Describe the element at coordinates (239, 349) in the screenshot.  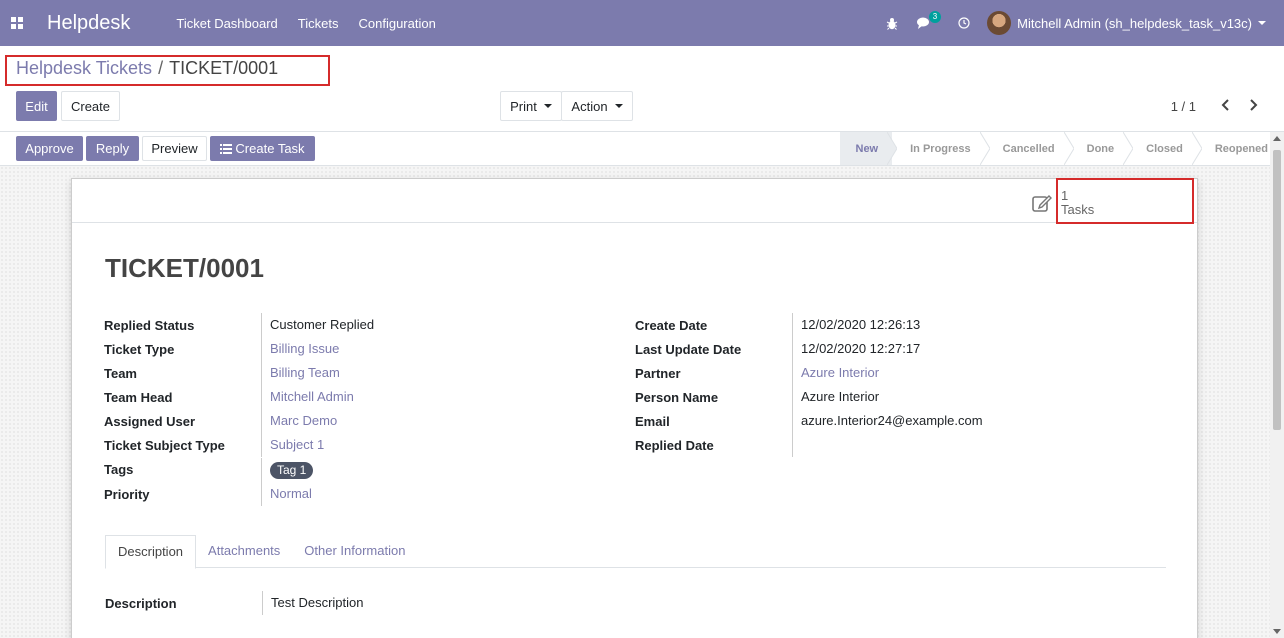
I see `field-ticket-type: Ticket Type Billing Issue` at that location.